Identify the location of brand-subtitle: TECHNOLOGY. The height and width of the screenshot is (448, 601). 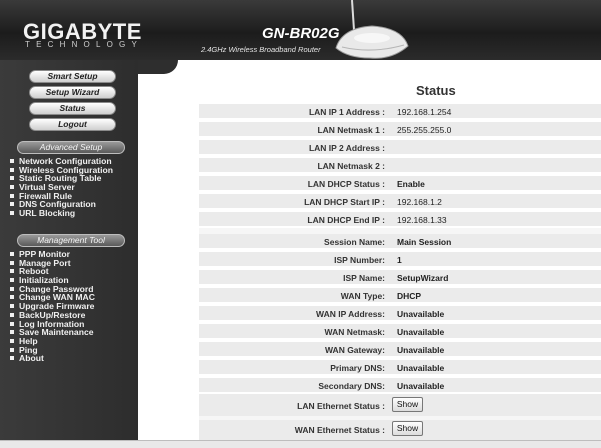
(84, 44).